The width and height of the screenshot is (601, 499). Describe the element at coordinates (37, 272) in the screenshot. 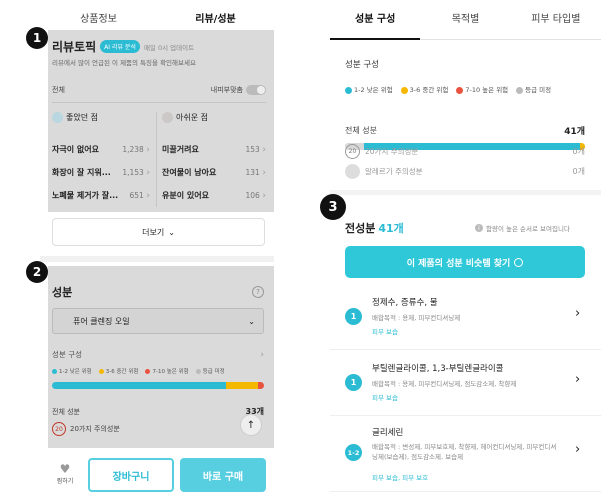

I see `annotation-badge-2: 2` at that location.